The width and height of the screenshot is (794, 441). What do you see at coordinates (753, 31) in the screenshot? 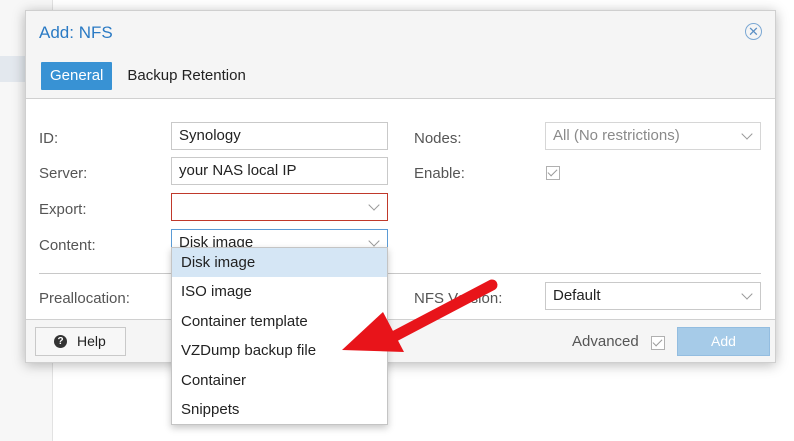
I see `close-icon: ✕` at bounding box center [753, 31].